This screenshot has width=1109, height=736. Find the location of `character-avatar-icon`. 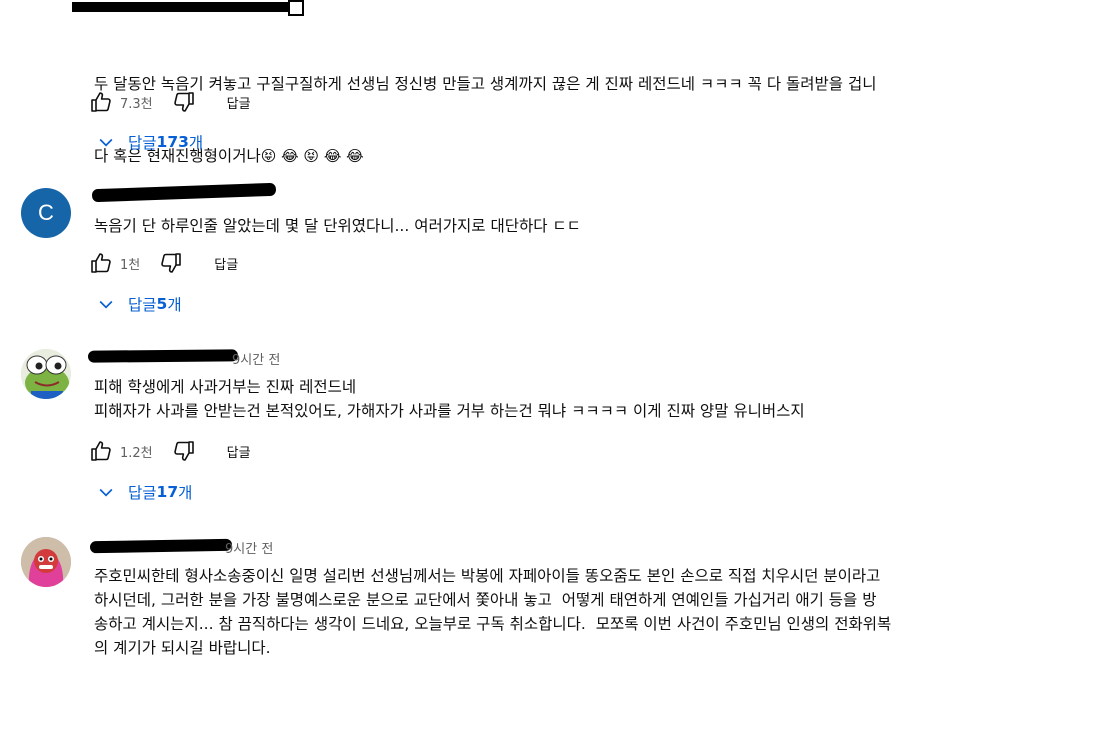

character-avatar-icon is located at coordinates (46, 562).